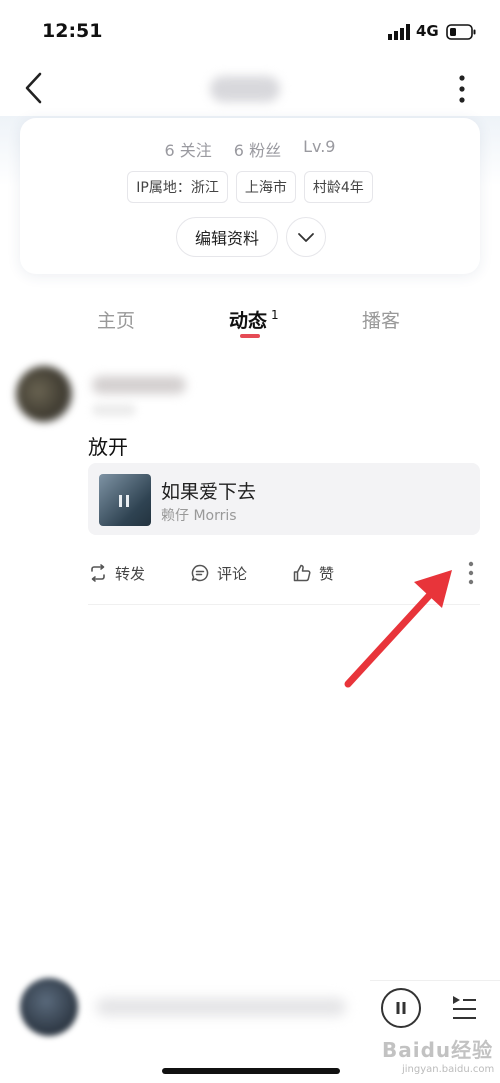 The image size is (500, 1083). Describe the element at coordinates (275, 315) in the screenshot. I see `tab-feed-count: 1` at that location.